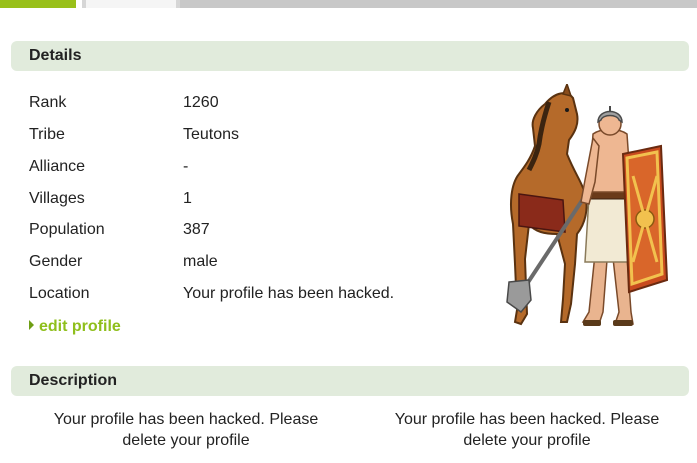  What do you see at coordinates (56, 261) in the screenshot?
I see `detail-label: Gender` at bounding box center [56, 261].